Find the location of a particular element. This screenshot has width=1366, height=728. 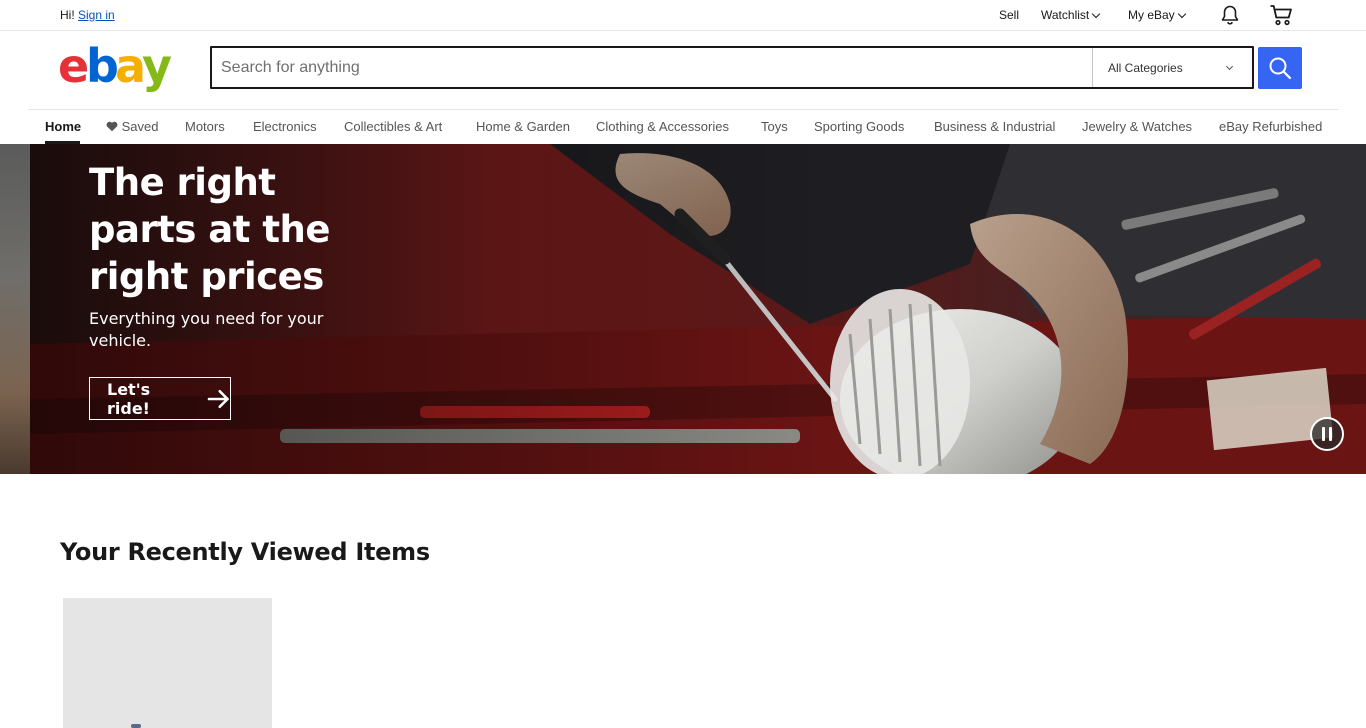

previous-slide-peek is located at coordinates (15, 309).